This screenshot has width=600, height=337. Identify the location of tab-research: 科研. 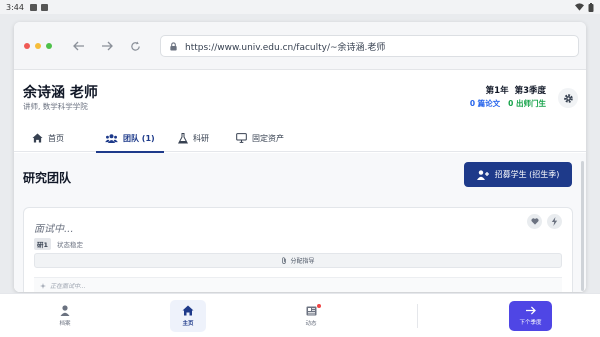
(193, 138).